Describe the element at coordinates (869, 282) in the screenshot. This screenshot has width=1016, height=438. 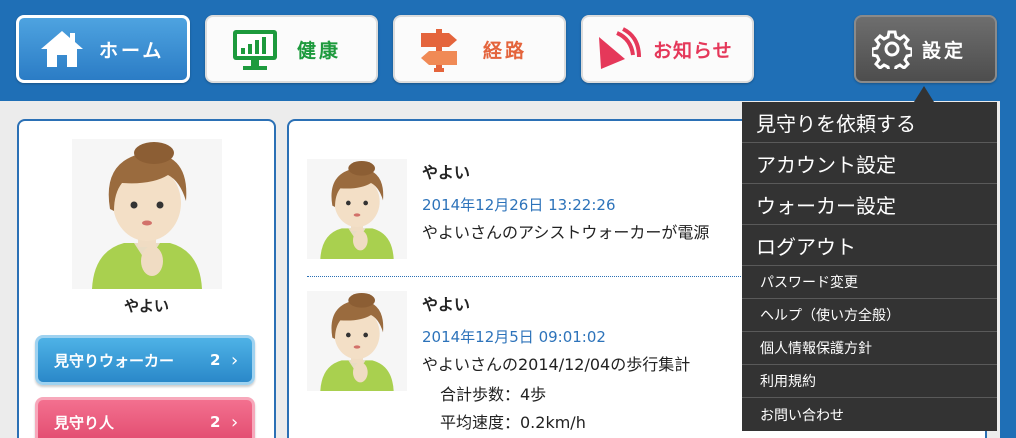
I see `menu-item-change-password: パスワード変更` at that location.